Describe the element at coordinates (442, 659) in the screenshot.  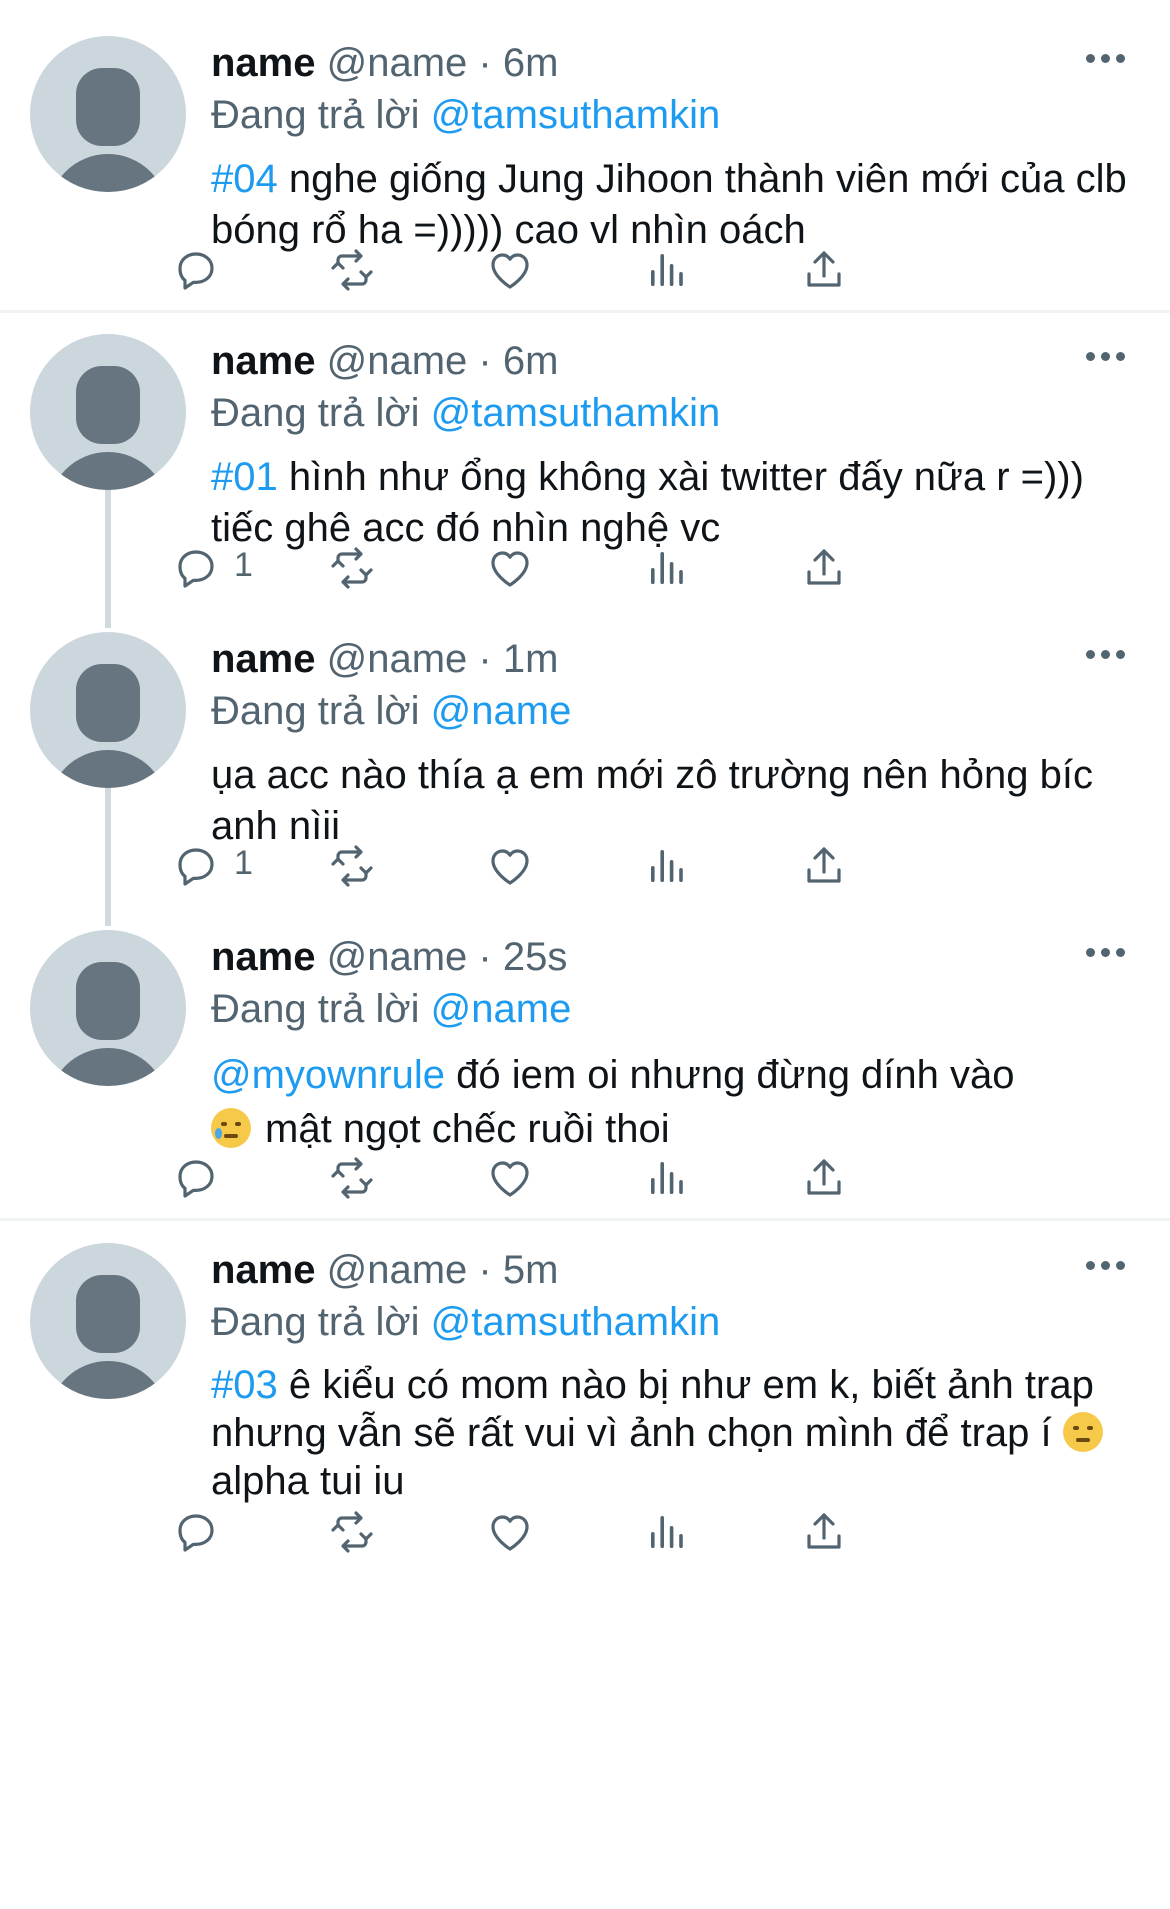
I see `handle-time: @name · 1m` at that location.